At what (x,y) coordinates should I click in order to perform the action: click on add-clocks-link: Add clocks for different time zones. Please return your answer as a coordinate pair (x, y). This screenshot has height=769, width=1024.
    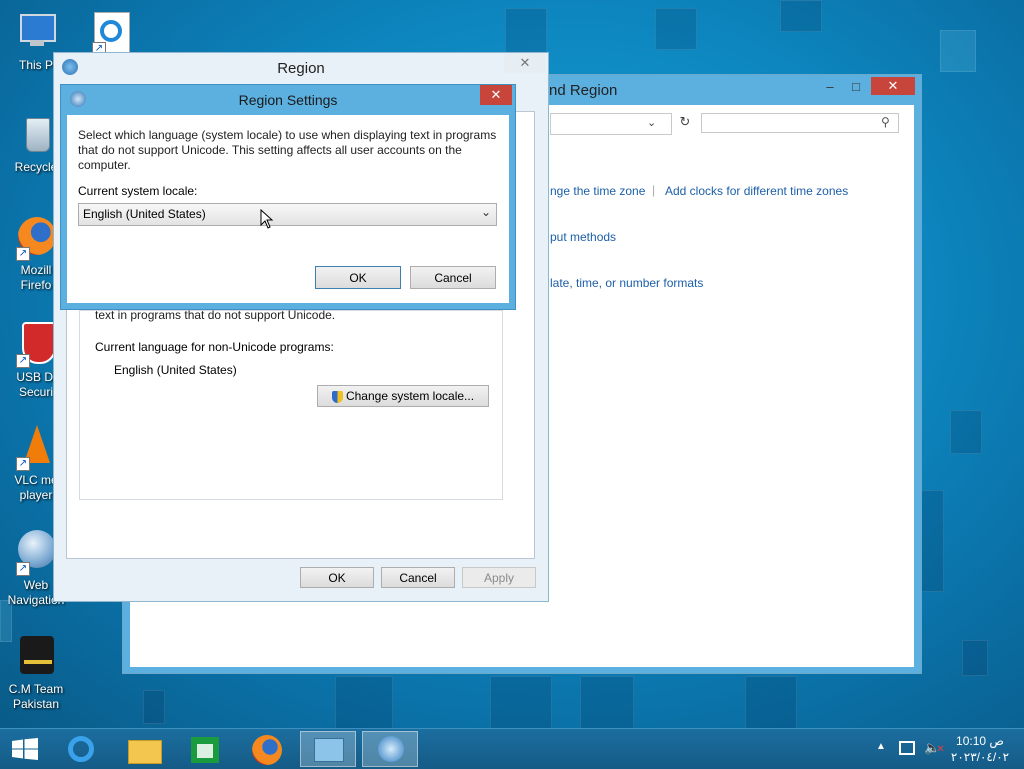
    Looking at the image, I should click on (756, 191).